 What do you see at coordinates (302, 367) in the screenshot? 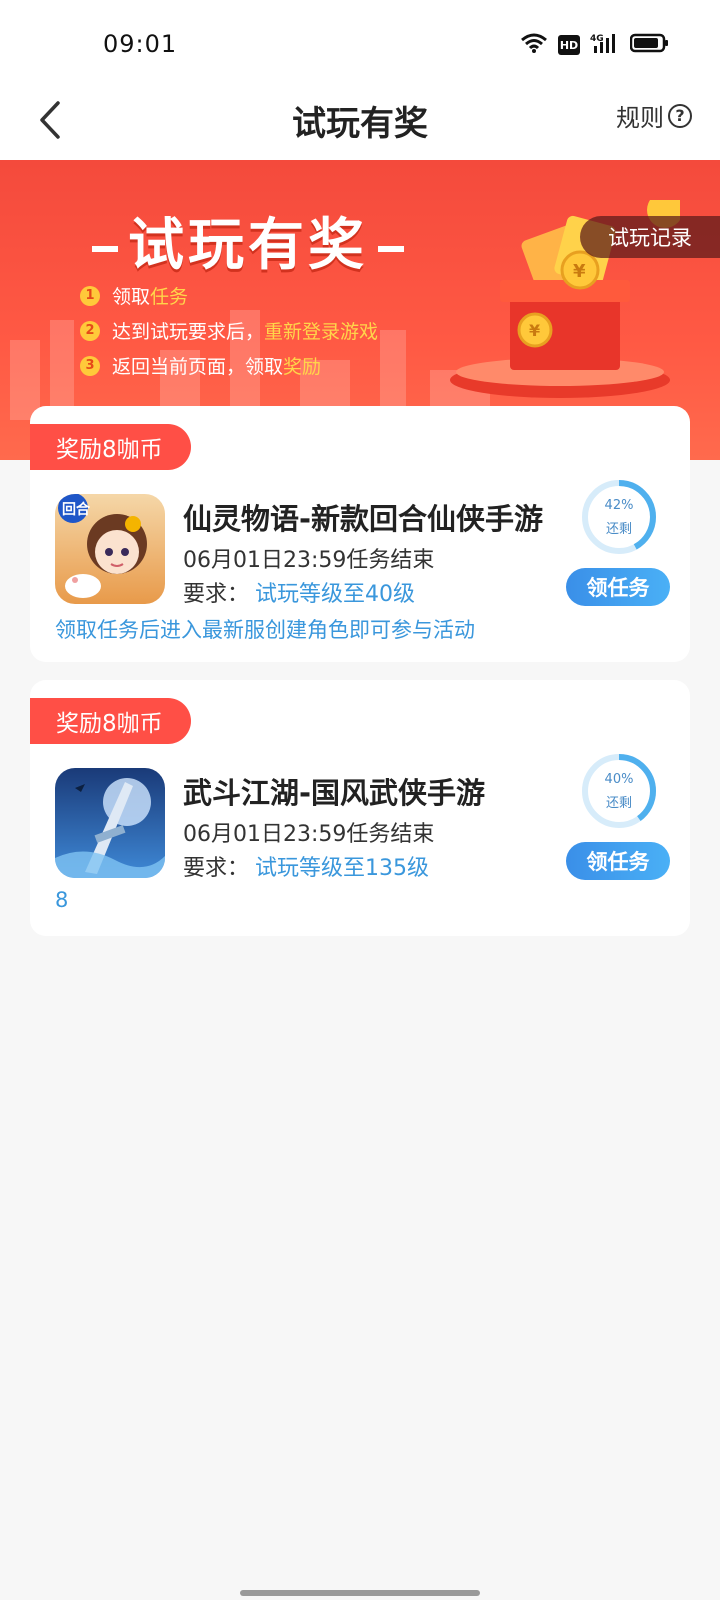
I see `step-highlight: 奖励` at bounding box center [302, 367].